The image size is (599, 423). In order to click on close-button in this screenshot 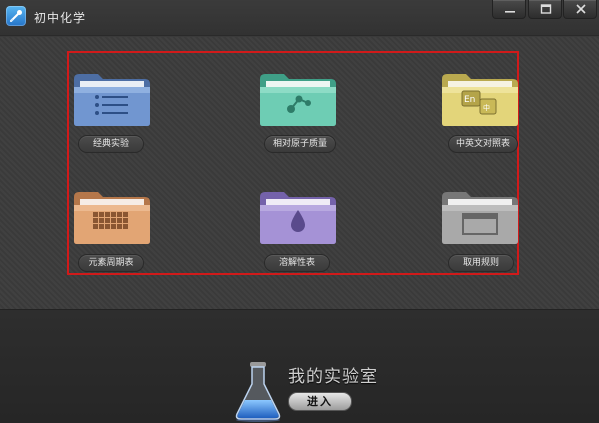, I will do `click(580, 9)`.